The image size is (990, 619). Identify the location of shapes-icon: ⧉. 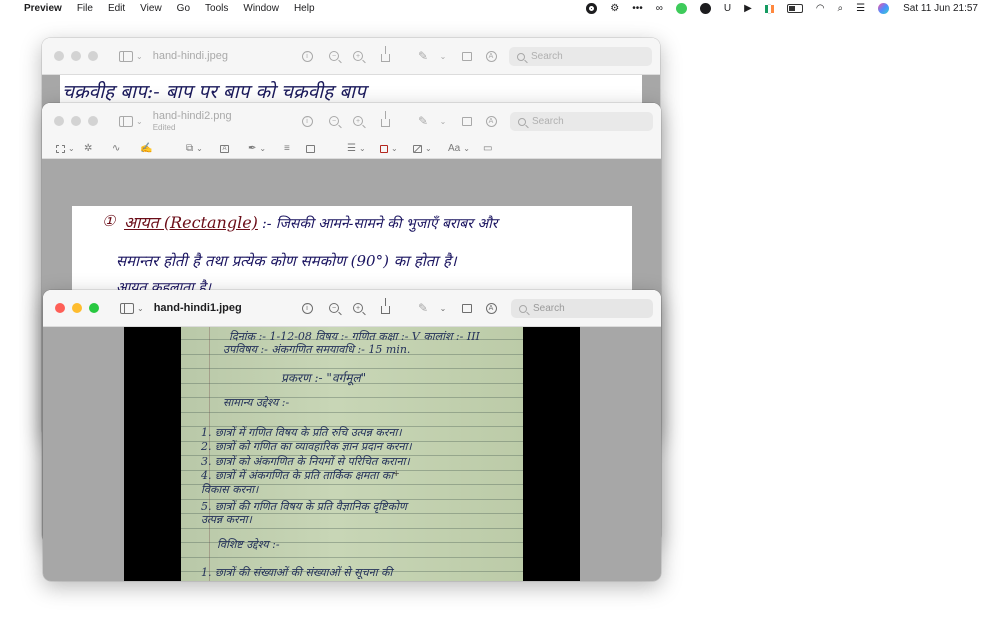
(190, 148).